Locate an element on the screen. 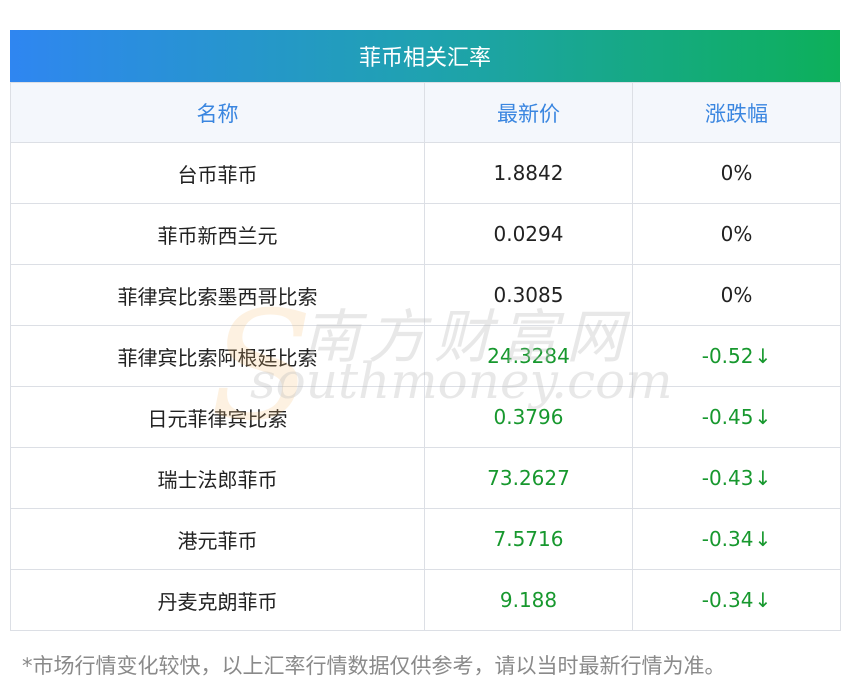 The height and width of the screenshot is (697, 850). table-row: 菲币新西兰元 0.0294 0% is located at coordinates (425, 234).